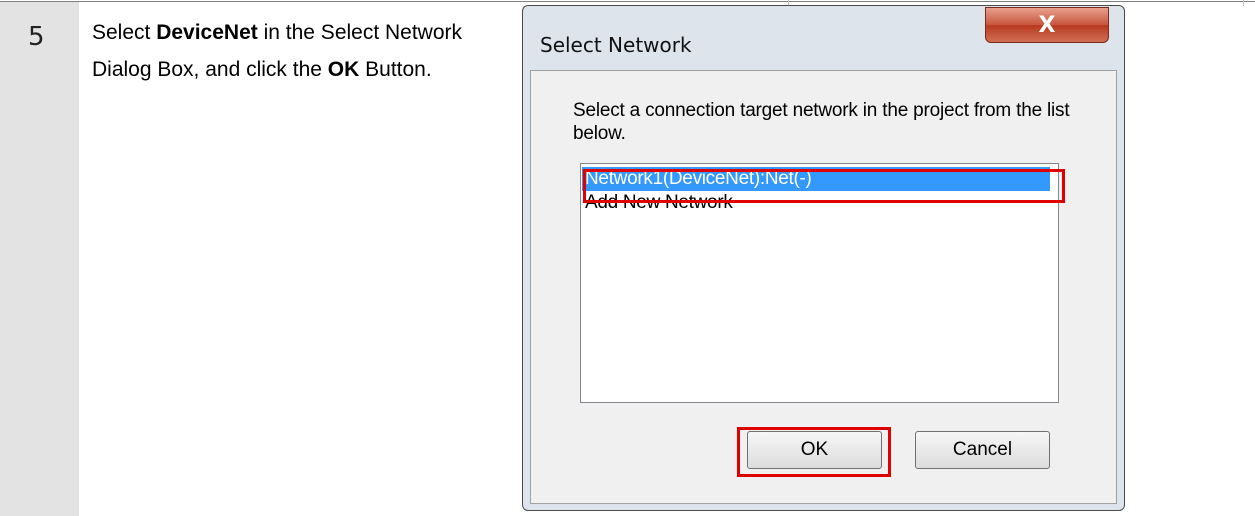 This screenshot has height=516, width=1255. Describe the element at coordinates (343, 69) in the screenshot. I see `instruction-emphasis: OK` at that location.